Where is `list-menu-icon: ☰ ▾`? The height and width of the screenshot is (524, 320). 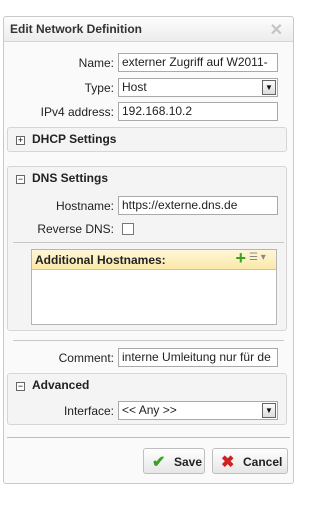
list-menu-icon: ☰ ▾ is located at coordinates (261, 259).